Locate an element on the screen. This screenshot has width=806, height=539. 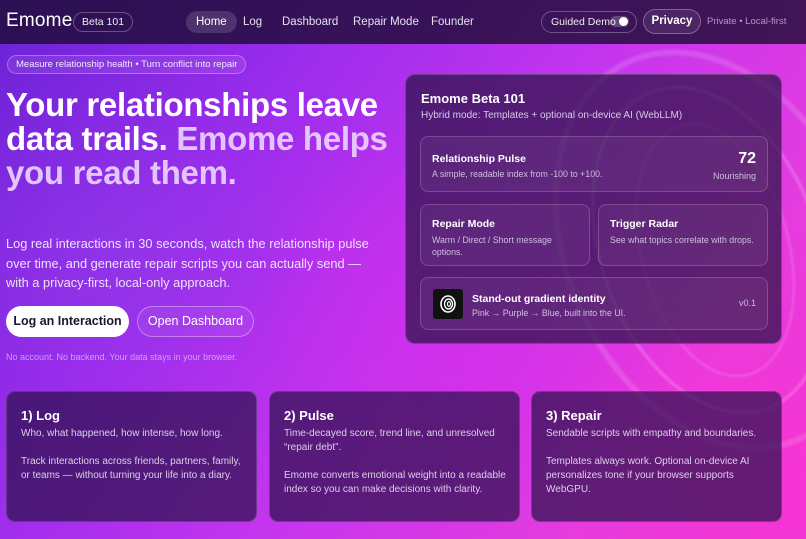
trigger-radar-description: See what topics correlate with drops. is located at coordinates (682, 240).